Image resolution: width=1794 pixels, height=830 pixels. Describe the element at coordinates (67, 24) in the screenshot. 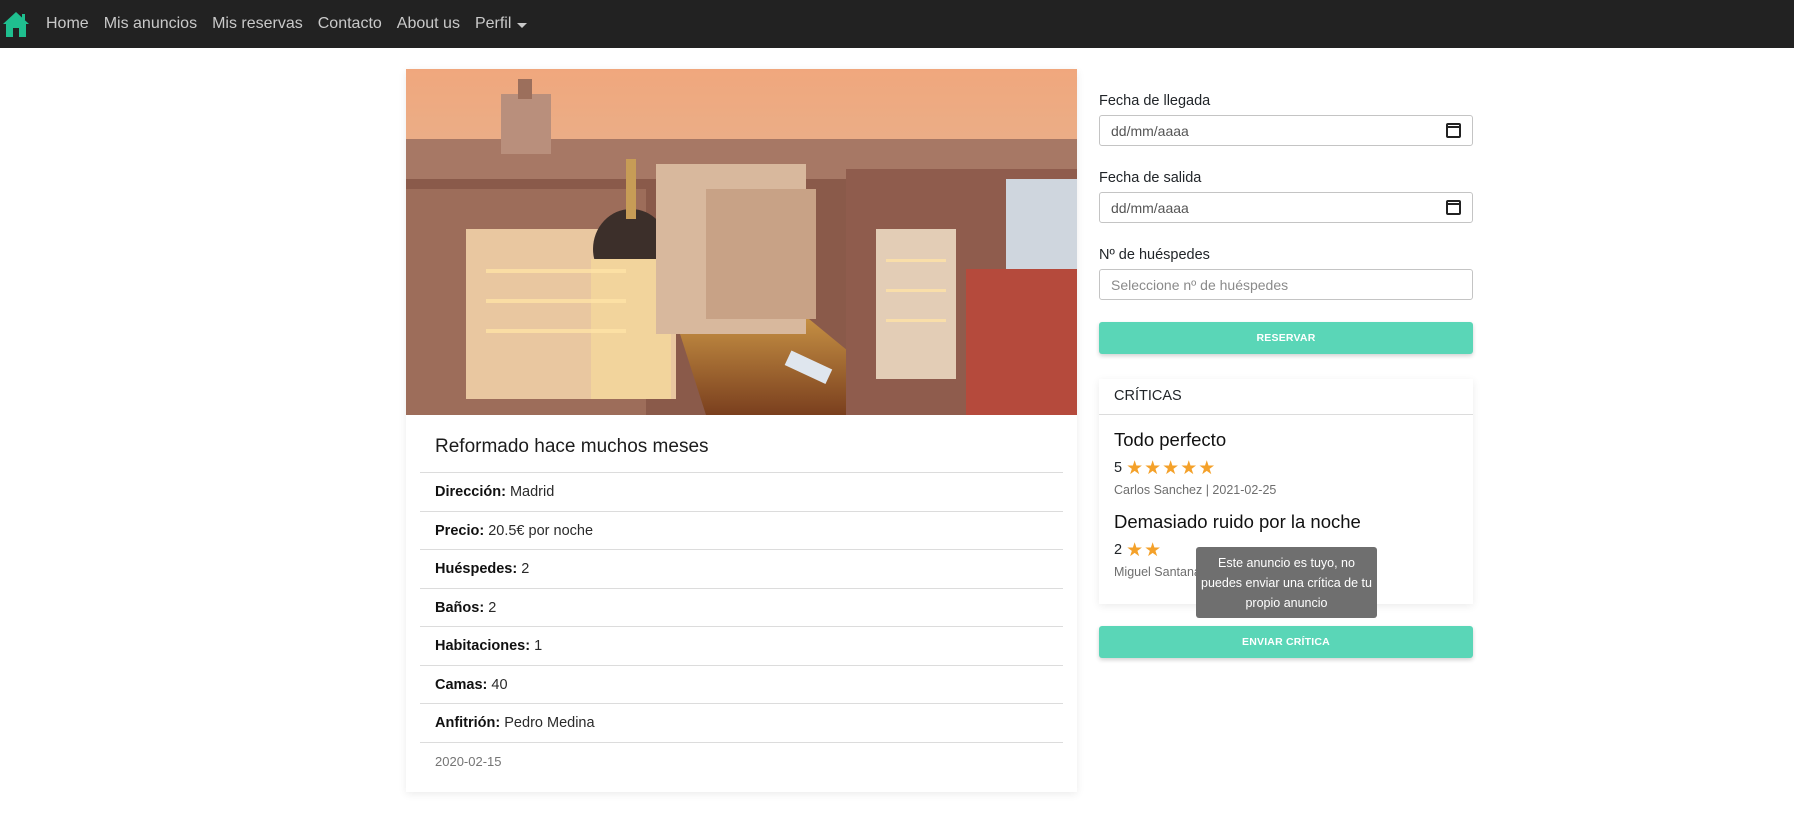

I see `nav-home: Home` at that location.